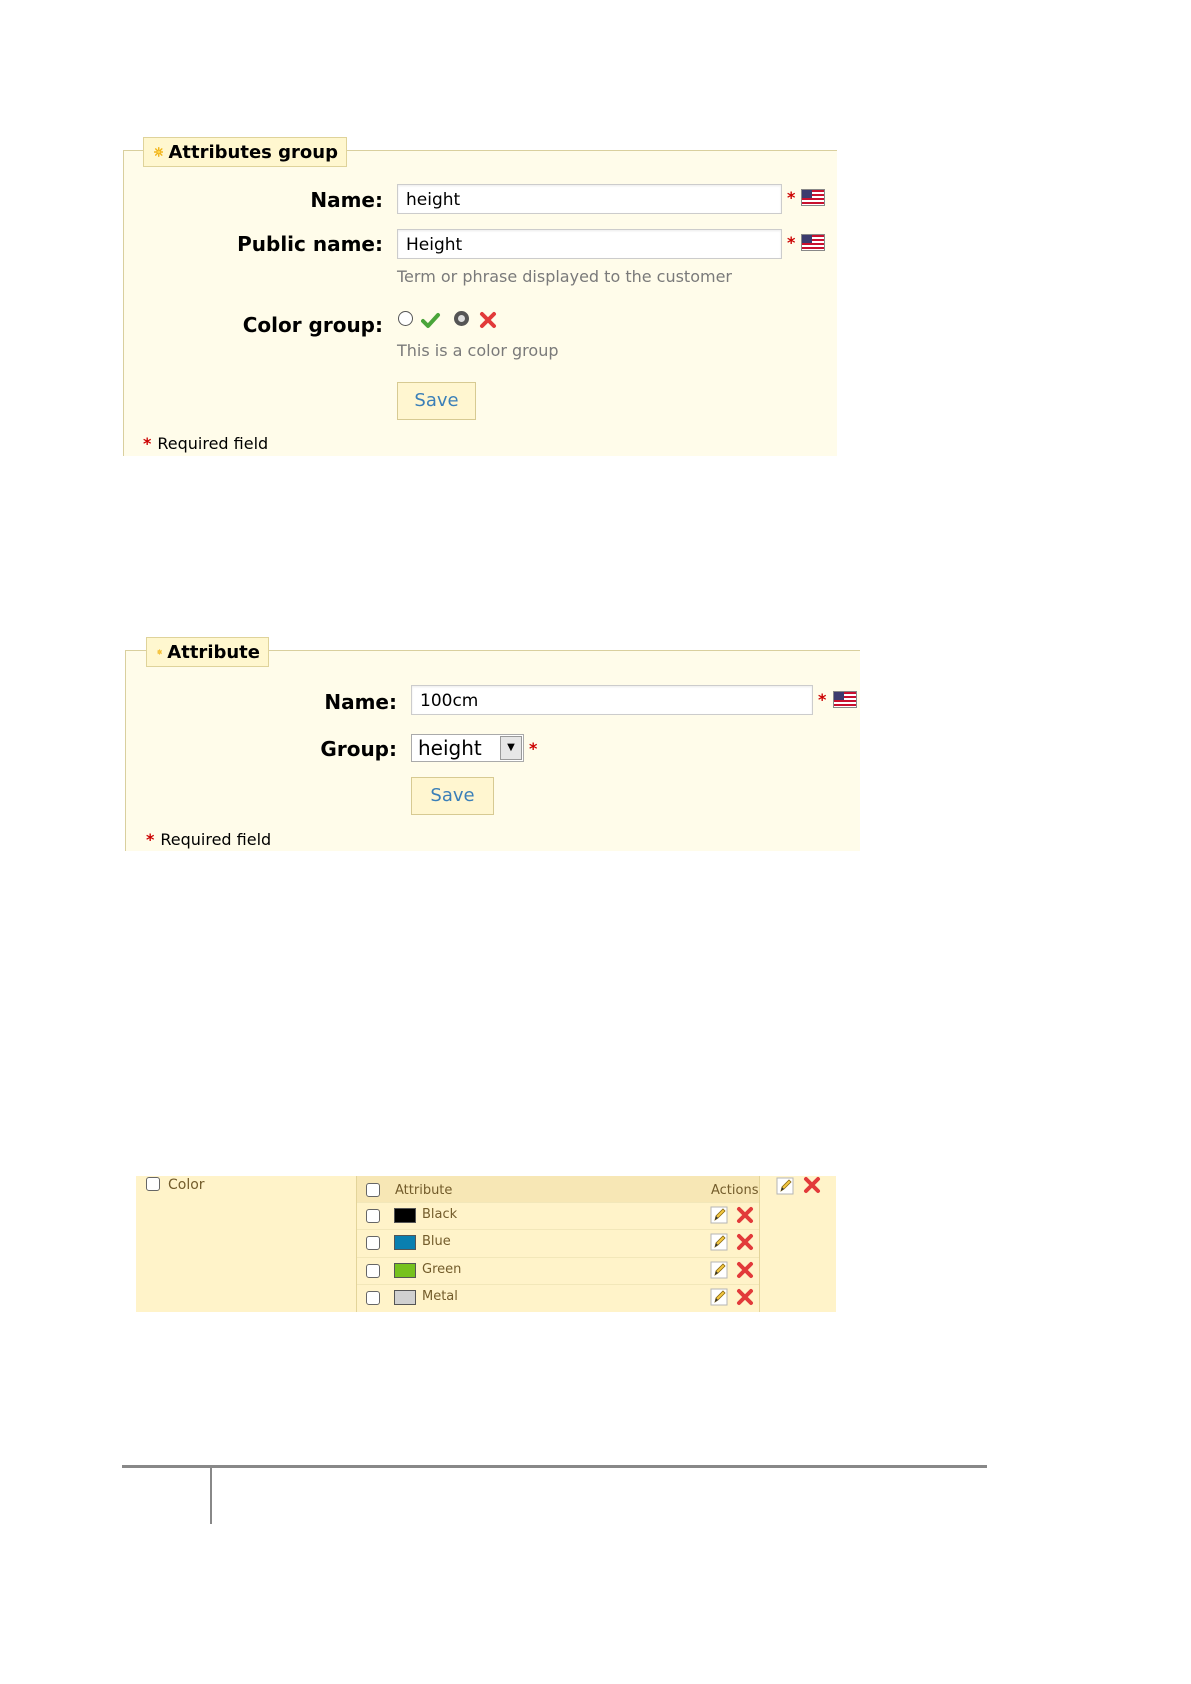 Image resolution: width=1191 pixels, height=1684 pixels. I want to click on panel-legend: Attribute, so click(207, 652).